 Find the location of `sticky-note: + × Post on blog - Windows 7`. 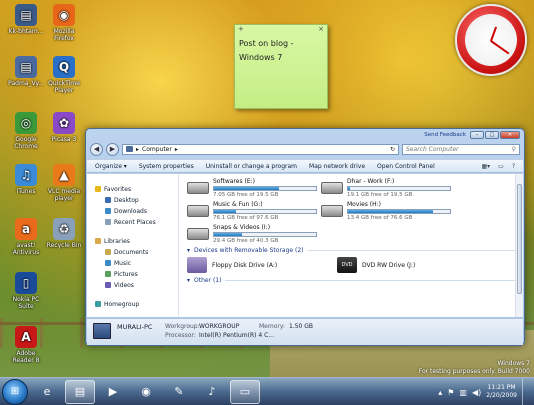

sticky-note: + × Post on blog - Windows 7 is located at coordinates (281, 66).